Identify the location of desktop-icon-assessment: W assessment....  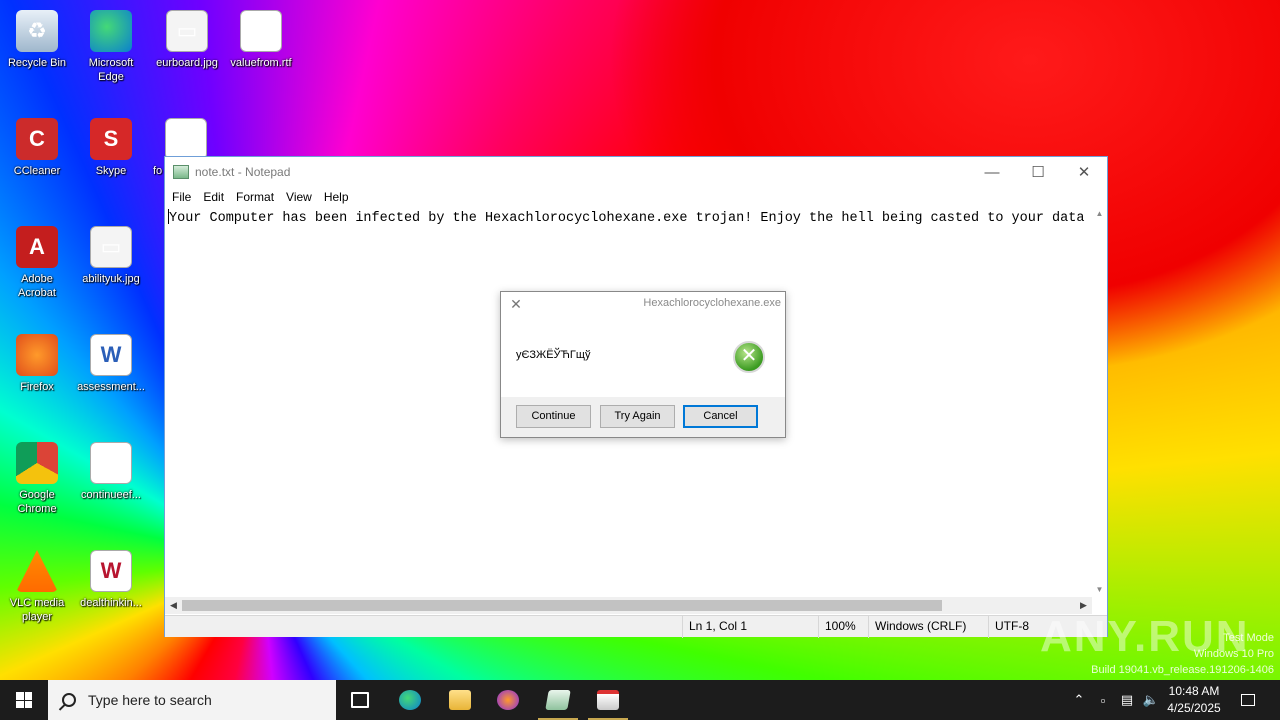
(111, 361).